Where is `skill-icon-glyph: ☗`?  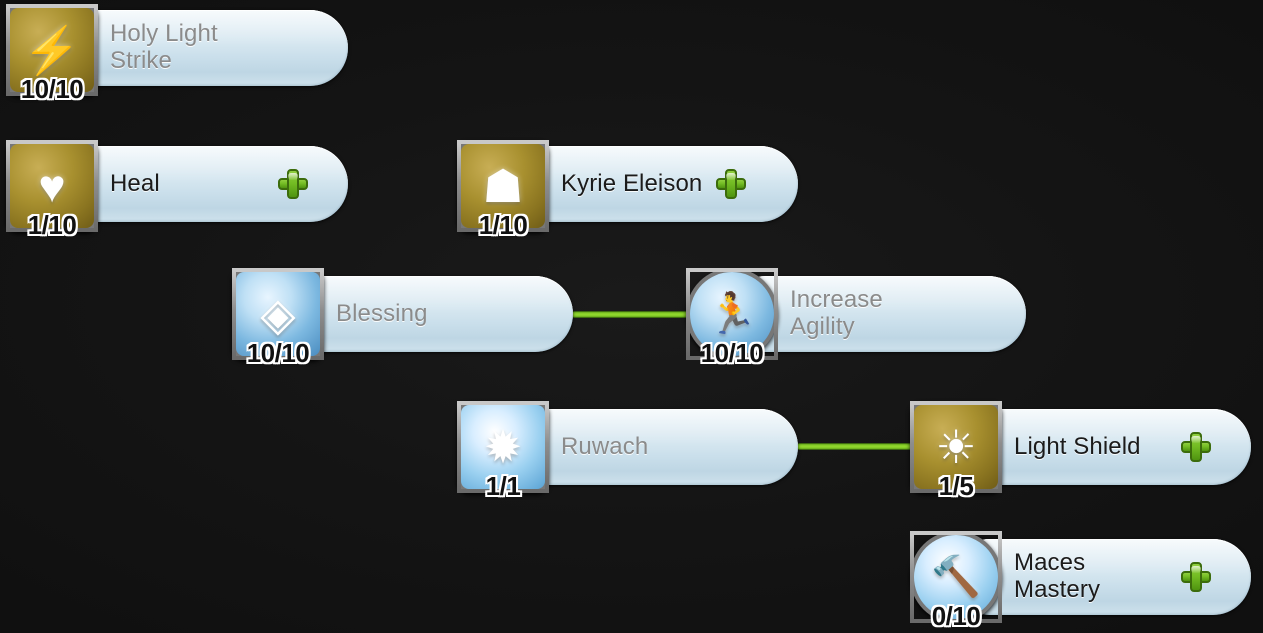 skill-icon-glyph: ☗ is located at coordinates (503, 186).